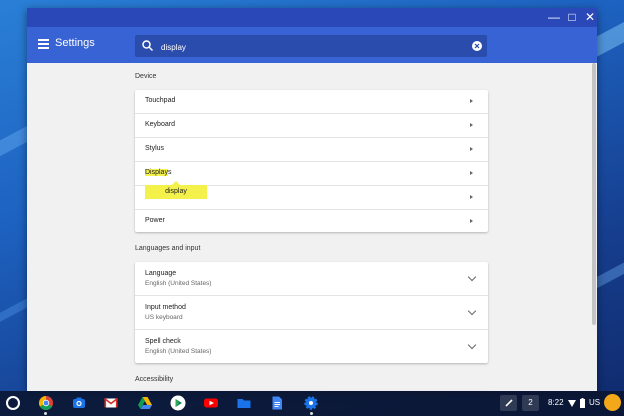  Describe the element at coordinates (176, 190) in the screenshot. I see `search-result-bubble: display` at that location.